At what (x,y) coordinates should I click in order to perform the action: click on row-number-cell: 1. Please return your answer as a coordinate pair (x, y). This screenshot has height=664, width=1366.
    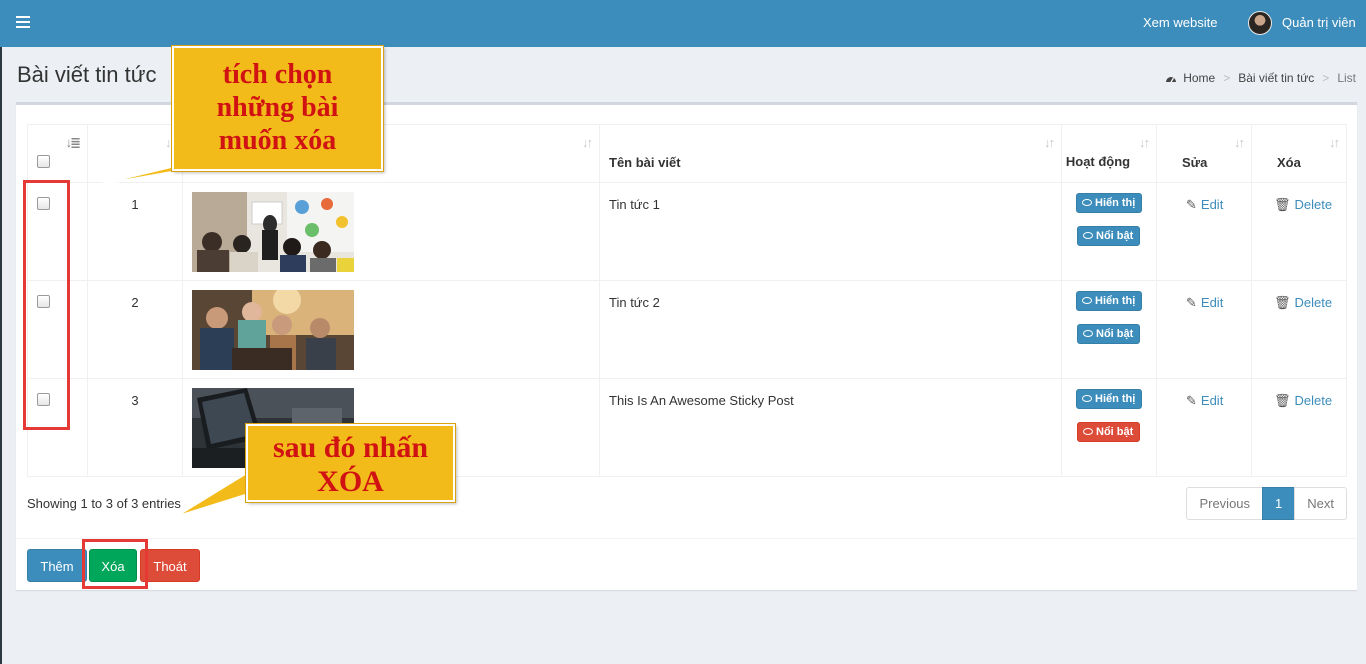
    Looking at the image, I should click on (135, 231).